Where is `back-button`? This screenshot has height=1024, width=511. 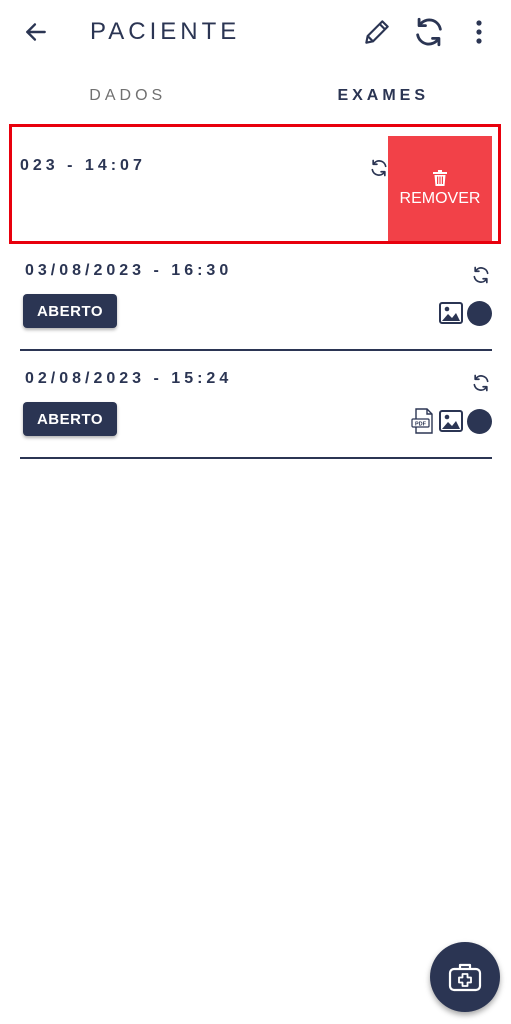
back-button is located at coordinates (36, 32).